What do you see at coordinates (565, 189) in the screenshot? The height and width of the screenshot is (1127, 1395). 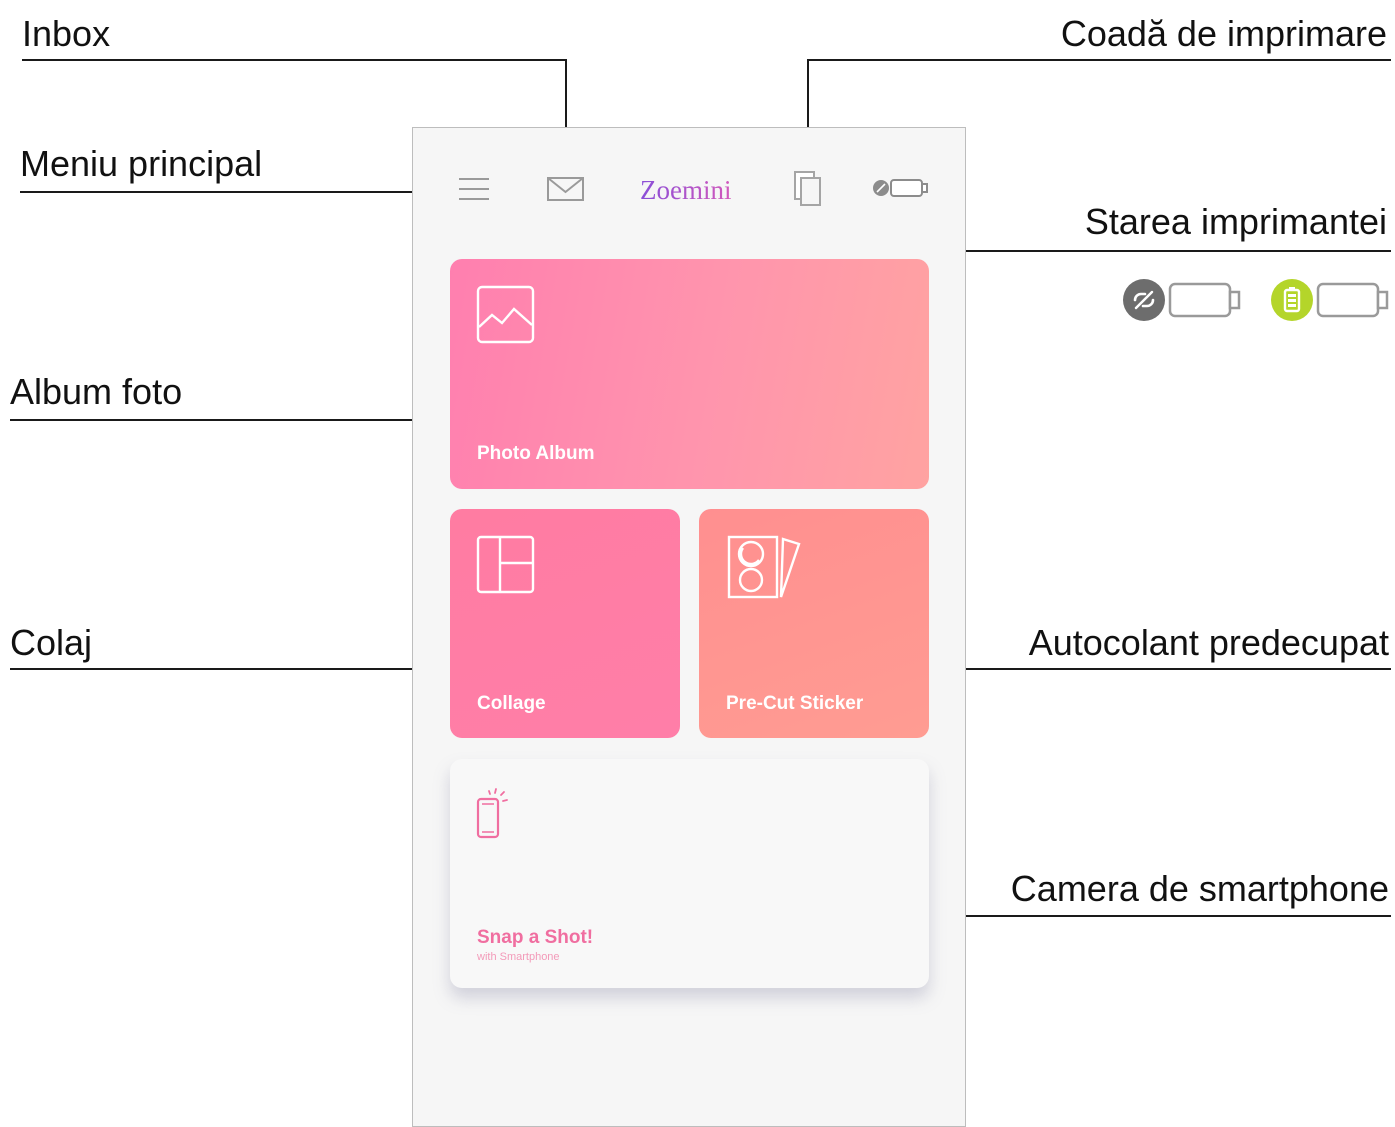 I see `mail-icon` at bounding box center [565, 189].